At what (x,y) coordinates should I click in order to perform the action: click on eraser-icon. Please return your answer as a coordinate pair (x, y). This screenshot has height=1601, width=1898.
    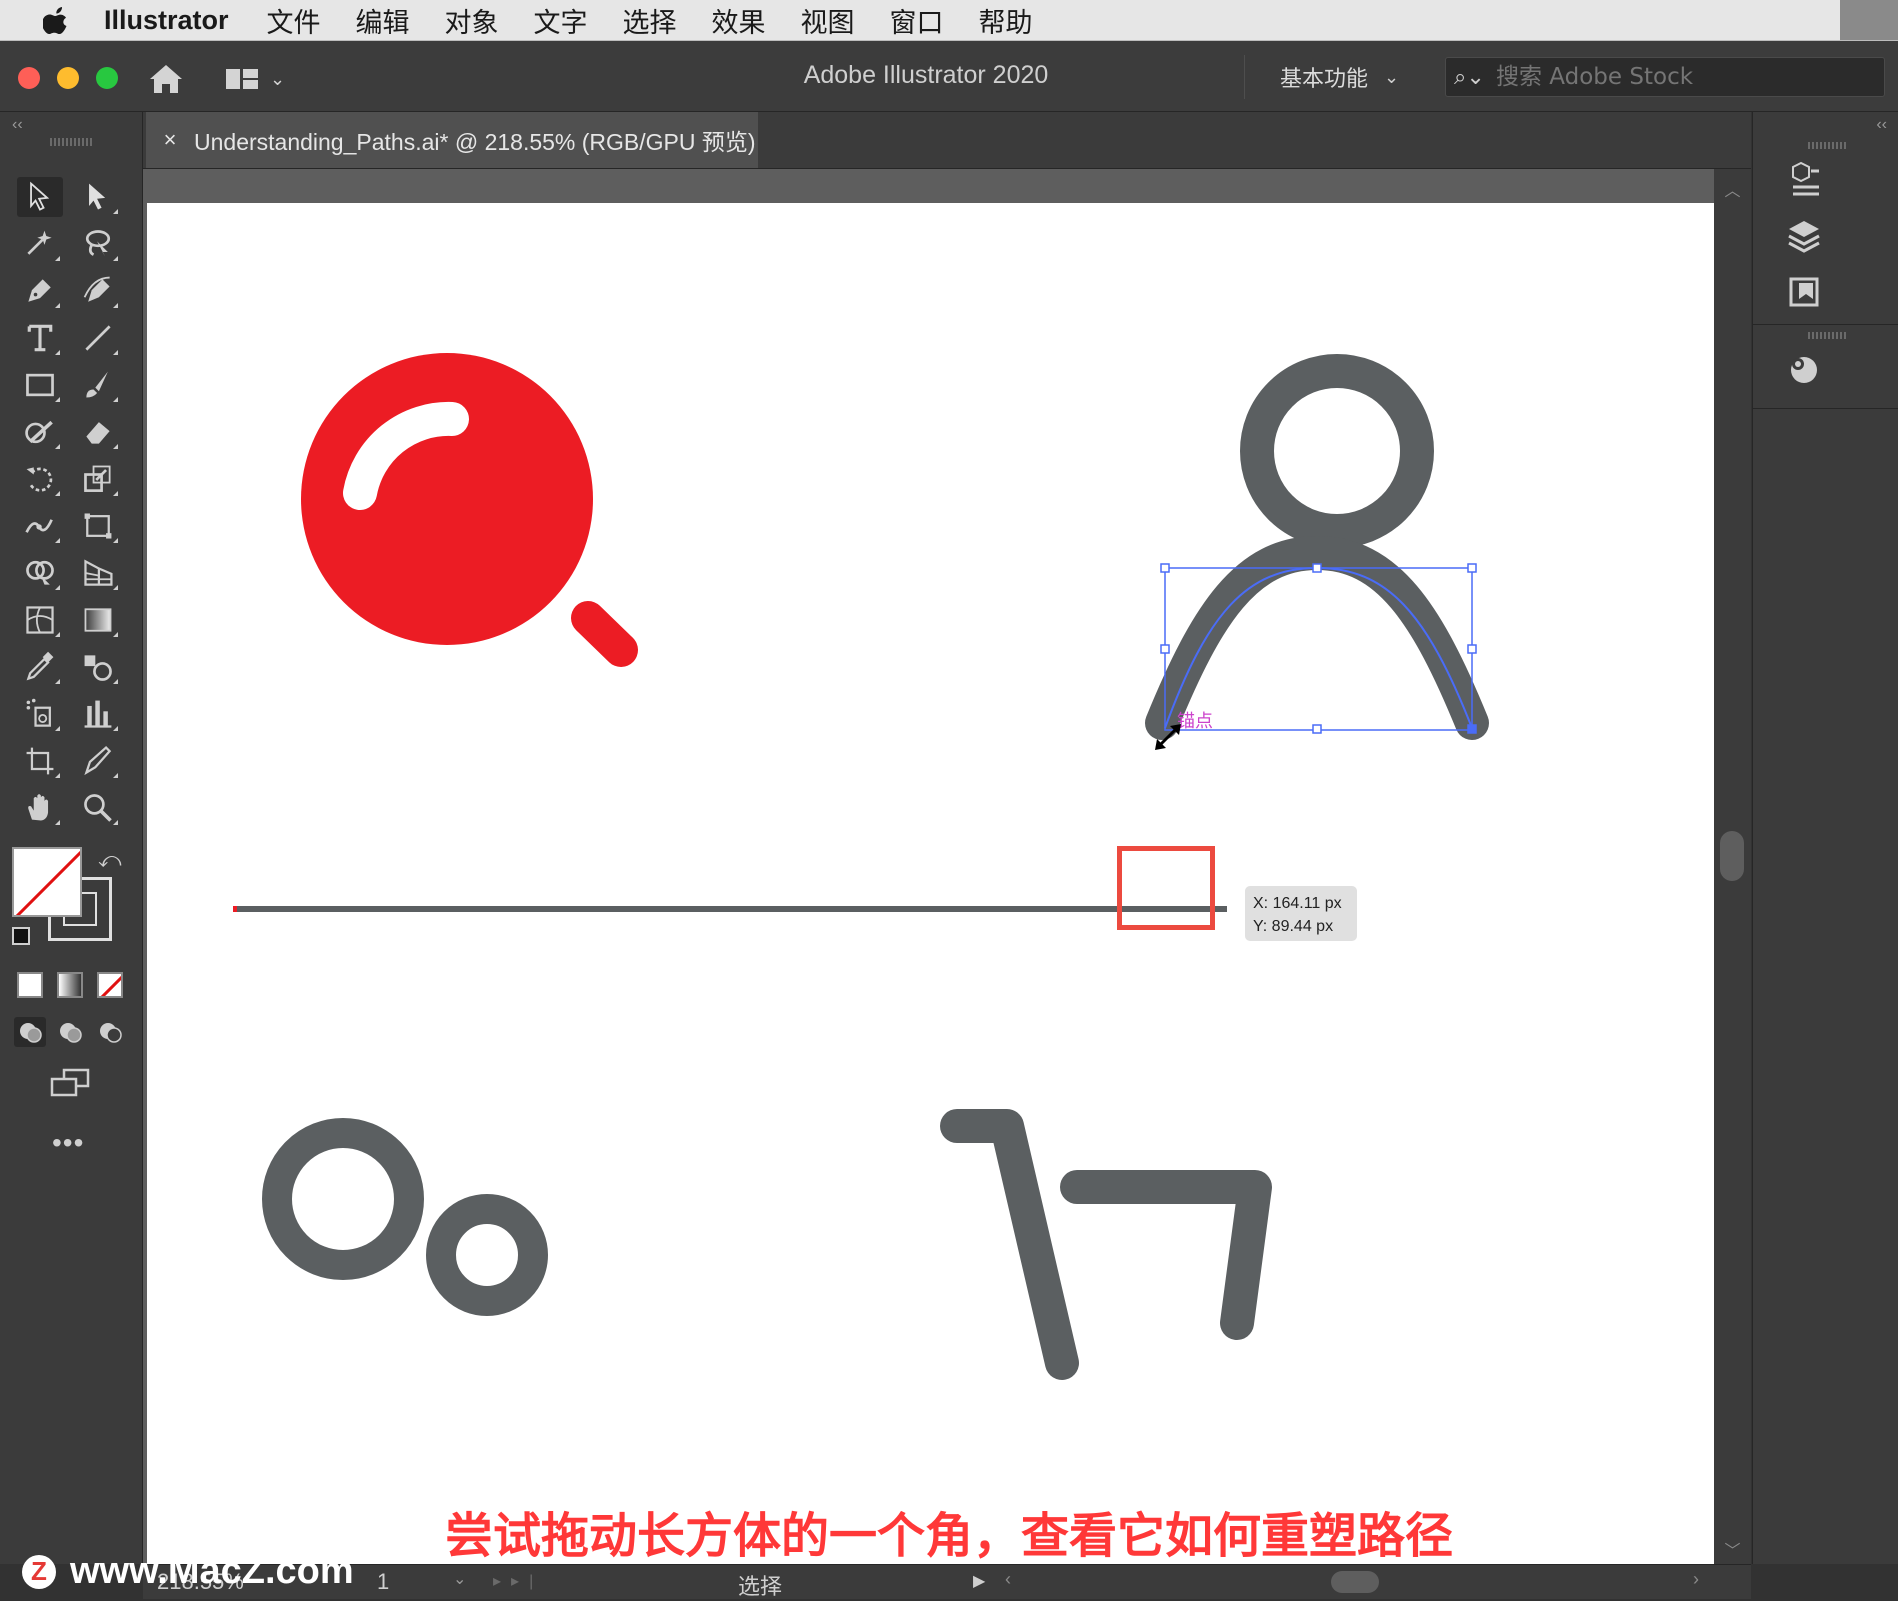
    Looking at the image, I should click on (98, 433).